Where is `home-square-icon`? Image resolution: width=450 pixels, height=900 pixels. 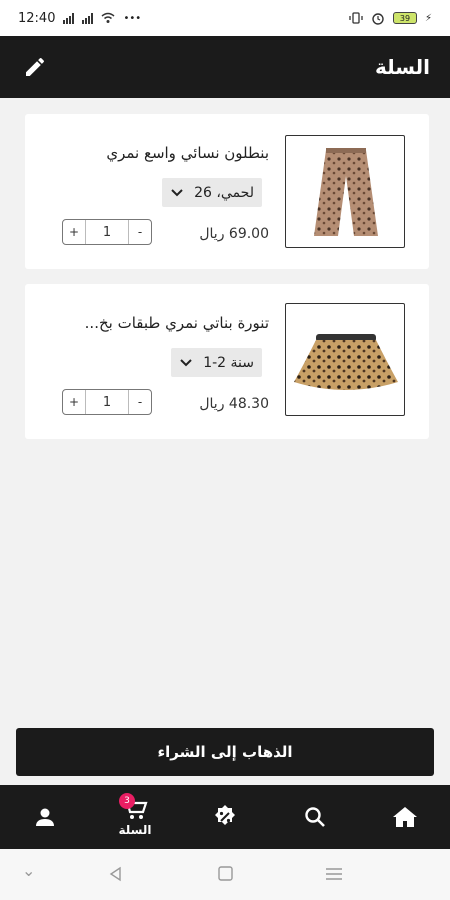 home-square-icon is located at coordinates (225, 873).